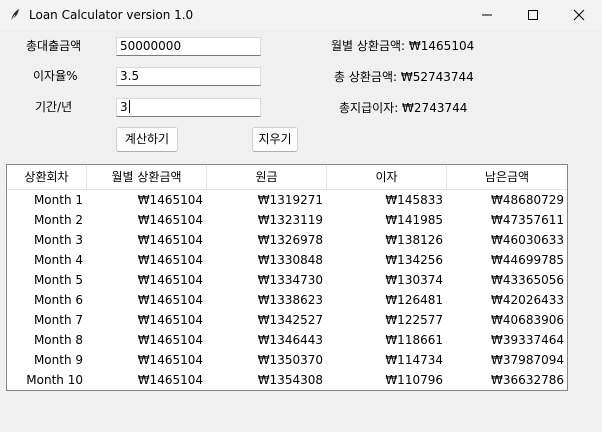  Describe the element at coordinates (527, 360) in the screenshot. I see `table-cell: ₩37987094` at that location.